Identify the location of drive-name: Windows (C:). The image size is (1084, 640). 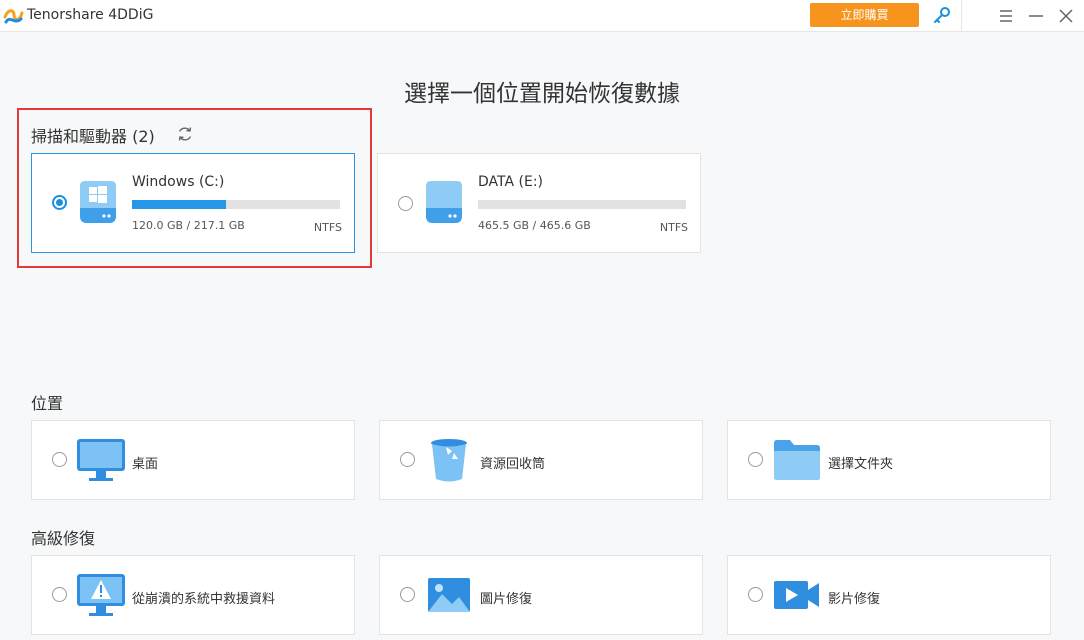
(178, 182).